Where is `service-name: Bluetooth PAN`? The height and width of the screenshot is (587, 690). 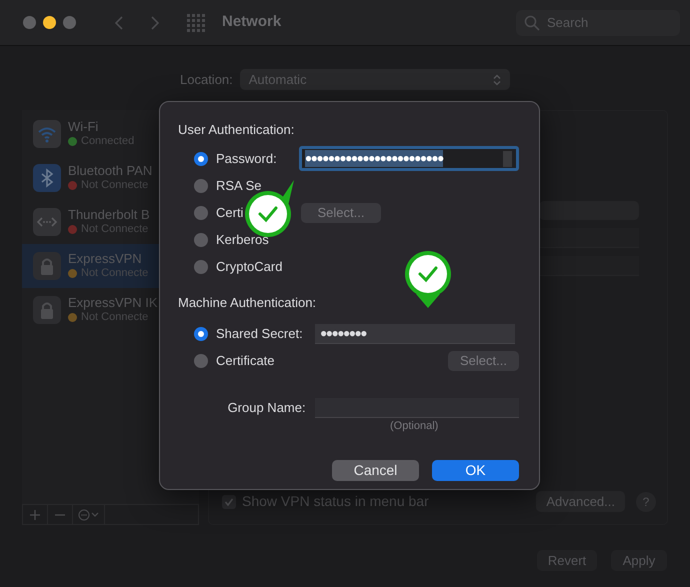 service-name: Bluetooth PAN is located at coordinates (110, 170).